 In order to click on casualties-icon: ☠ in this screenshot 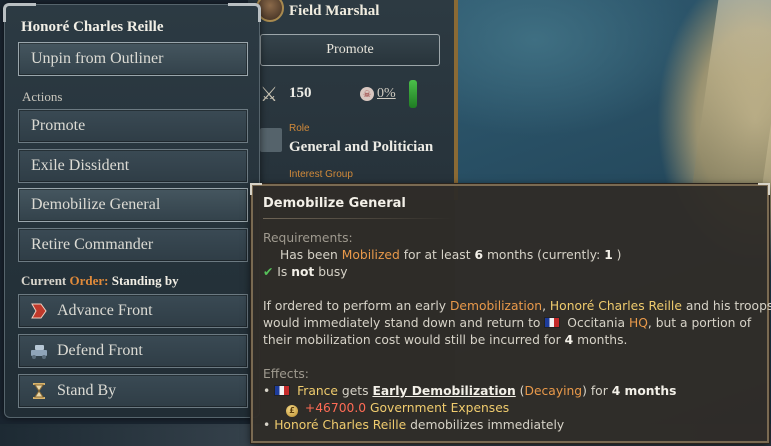, I will do `click(367, 94)`.